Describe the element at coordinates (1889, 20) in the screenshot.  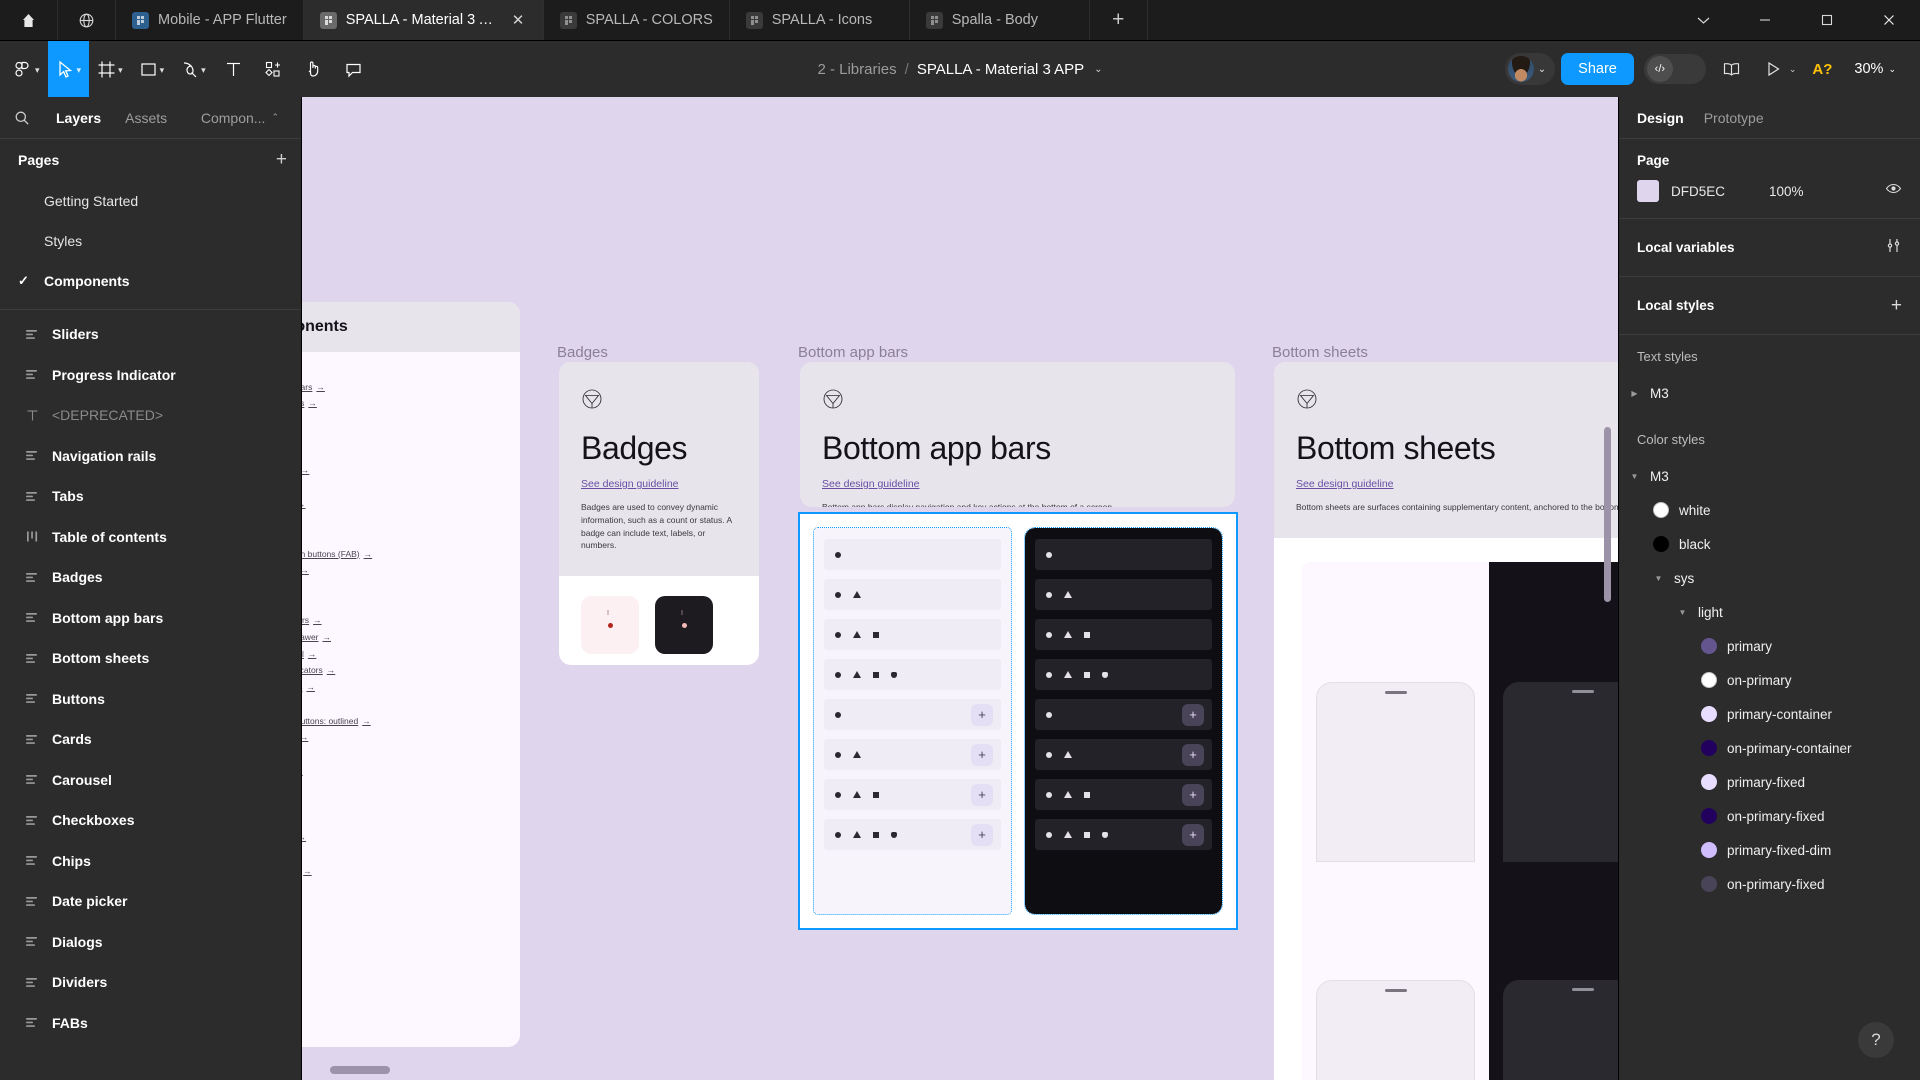
I see `close-window-button` at that location.